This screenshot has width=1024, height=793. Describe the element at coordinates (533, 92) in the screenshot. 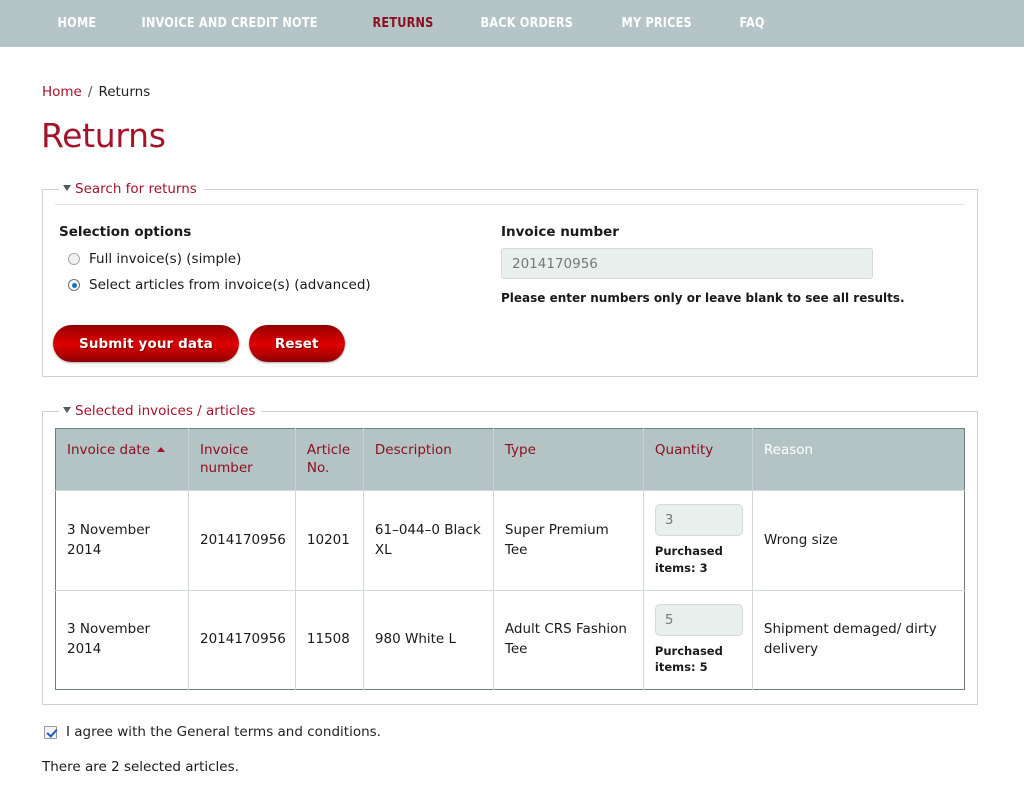

I see `breadcrumb: Home / Returns` at that location.